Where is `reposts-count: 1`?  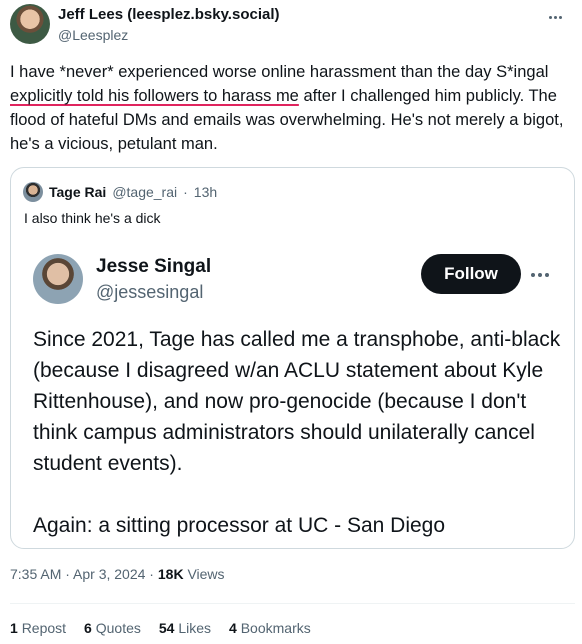
reposts-count: 1 is located at coordinates (14, 628).